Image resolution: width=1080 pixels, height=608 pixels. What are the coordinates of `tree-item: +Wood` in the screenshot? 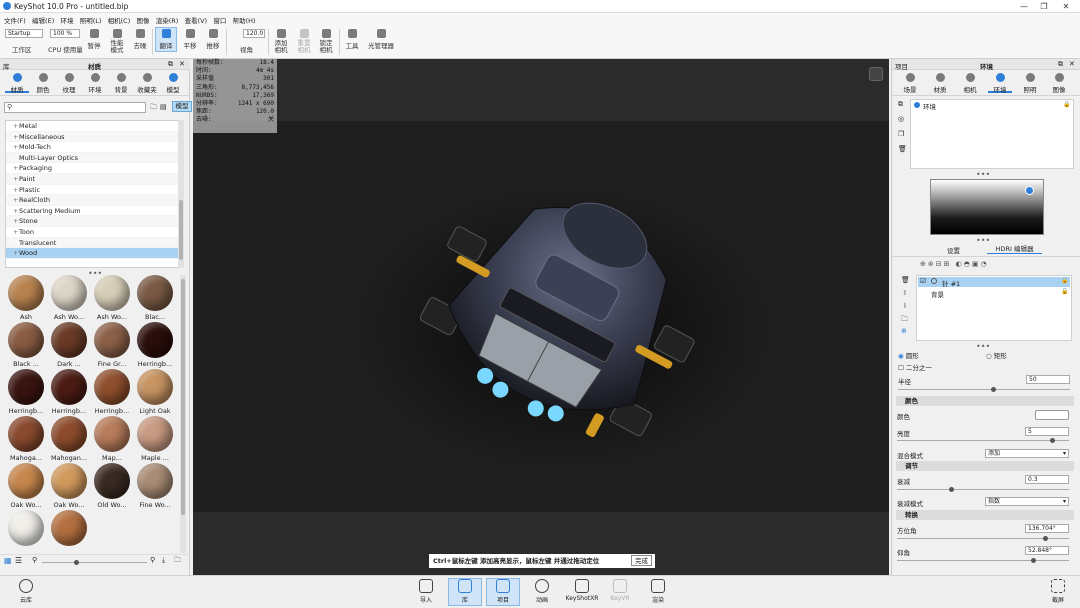 It's located at (93, 253).